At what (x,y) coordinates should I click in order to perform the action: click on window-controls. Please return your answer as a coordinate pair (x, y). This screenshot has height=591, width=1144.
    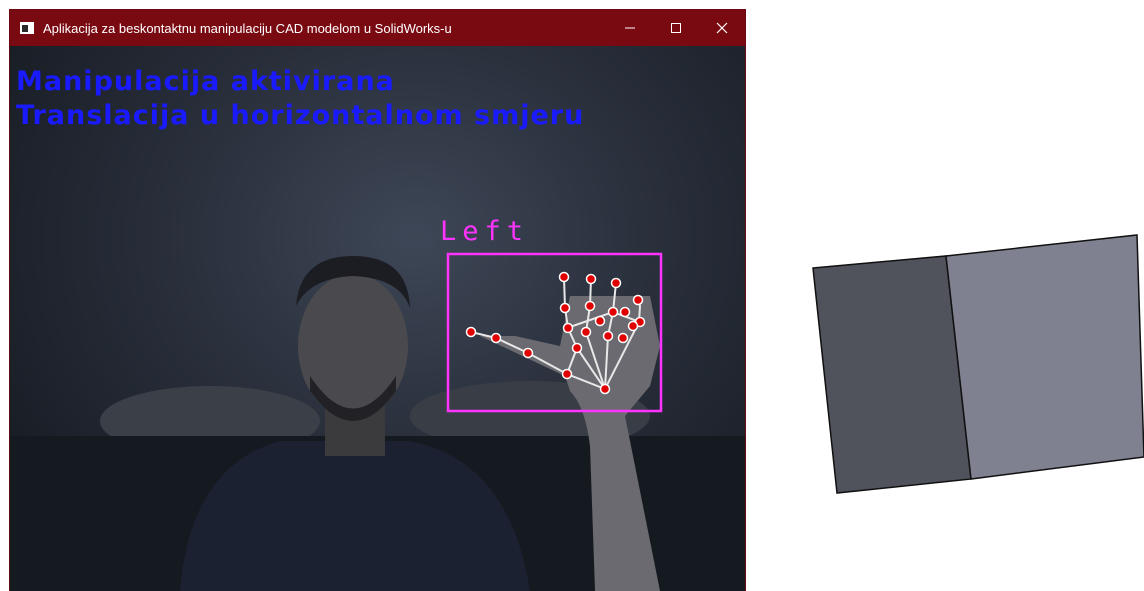
    Looking at the image, I should click on (676, 28).